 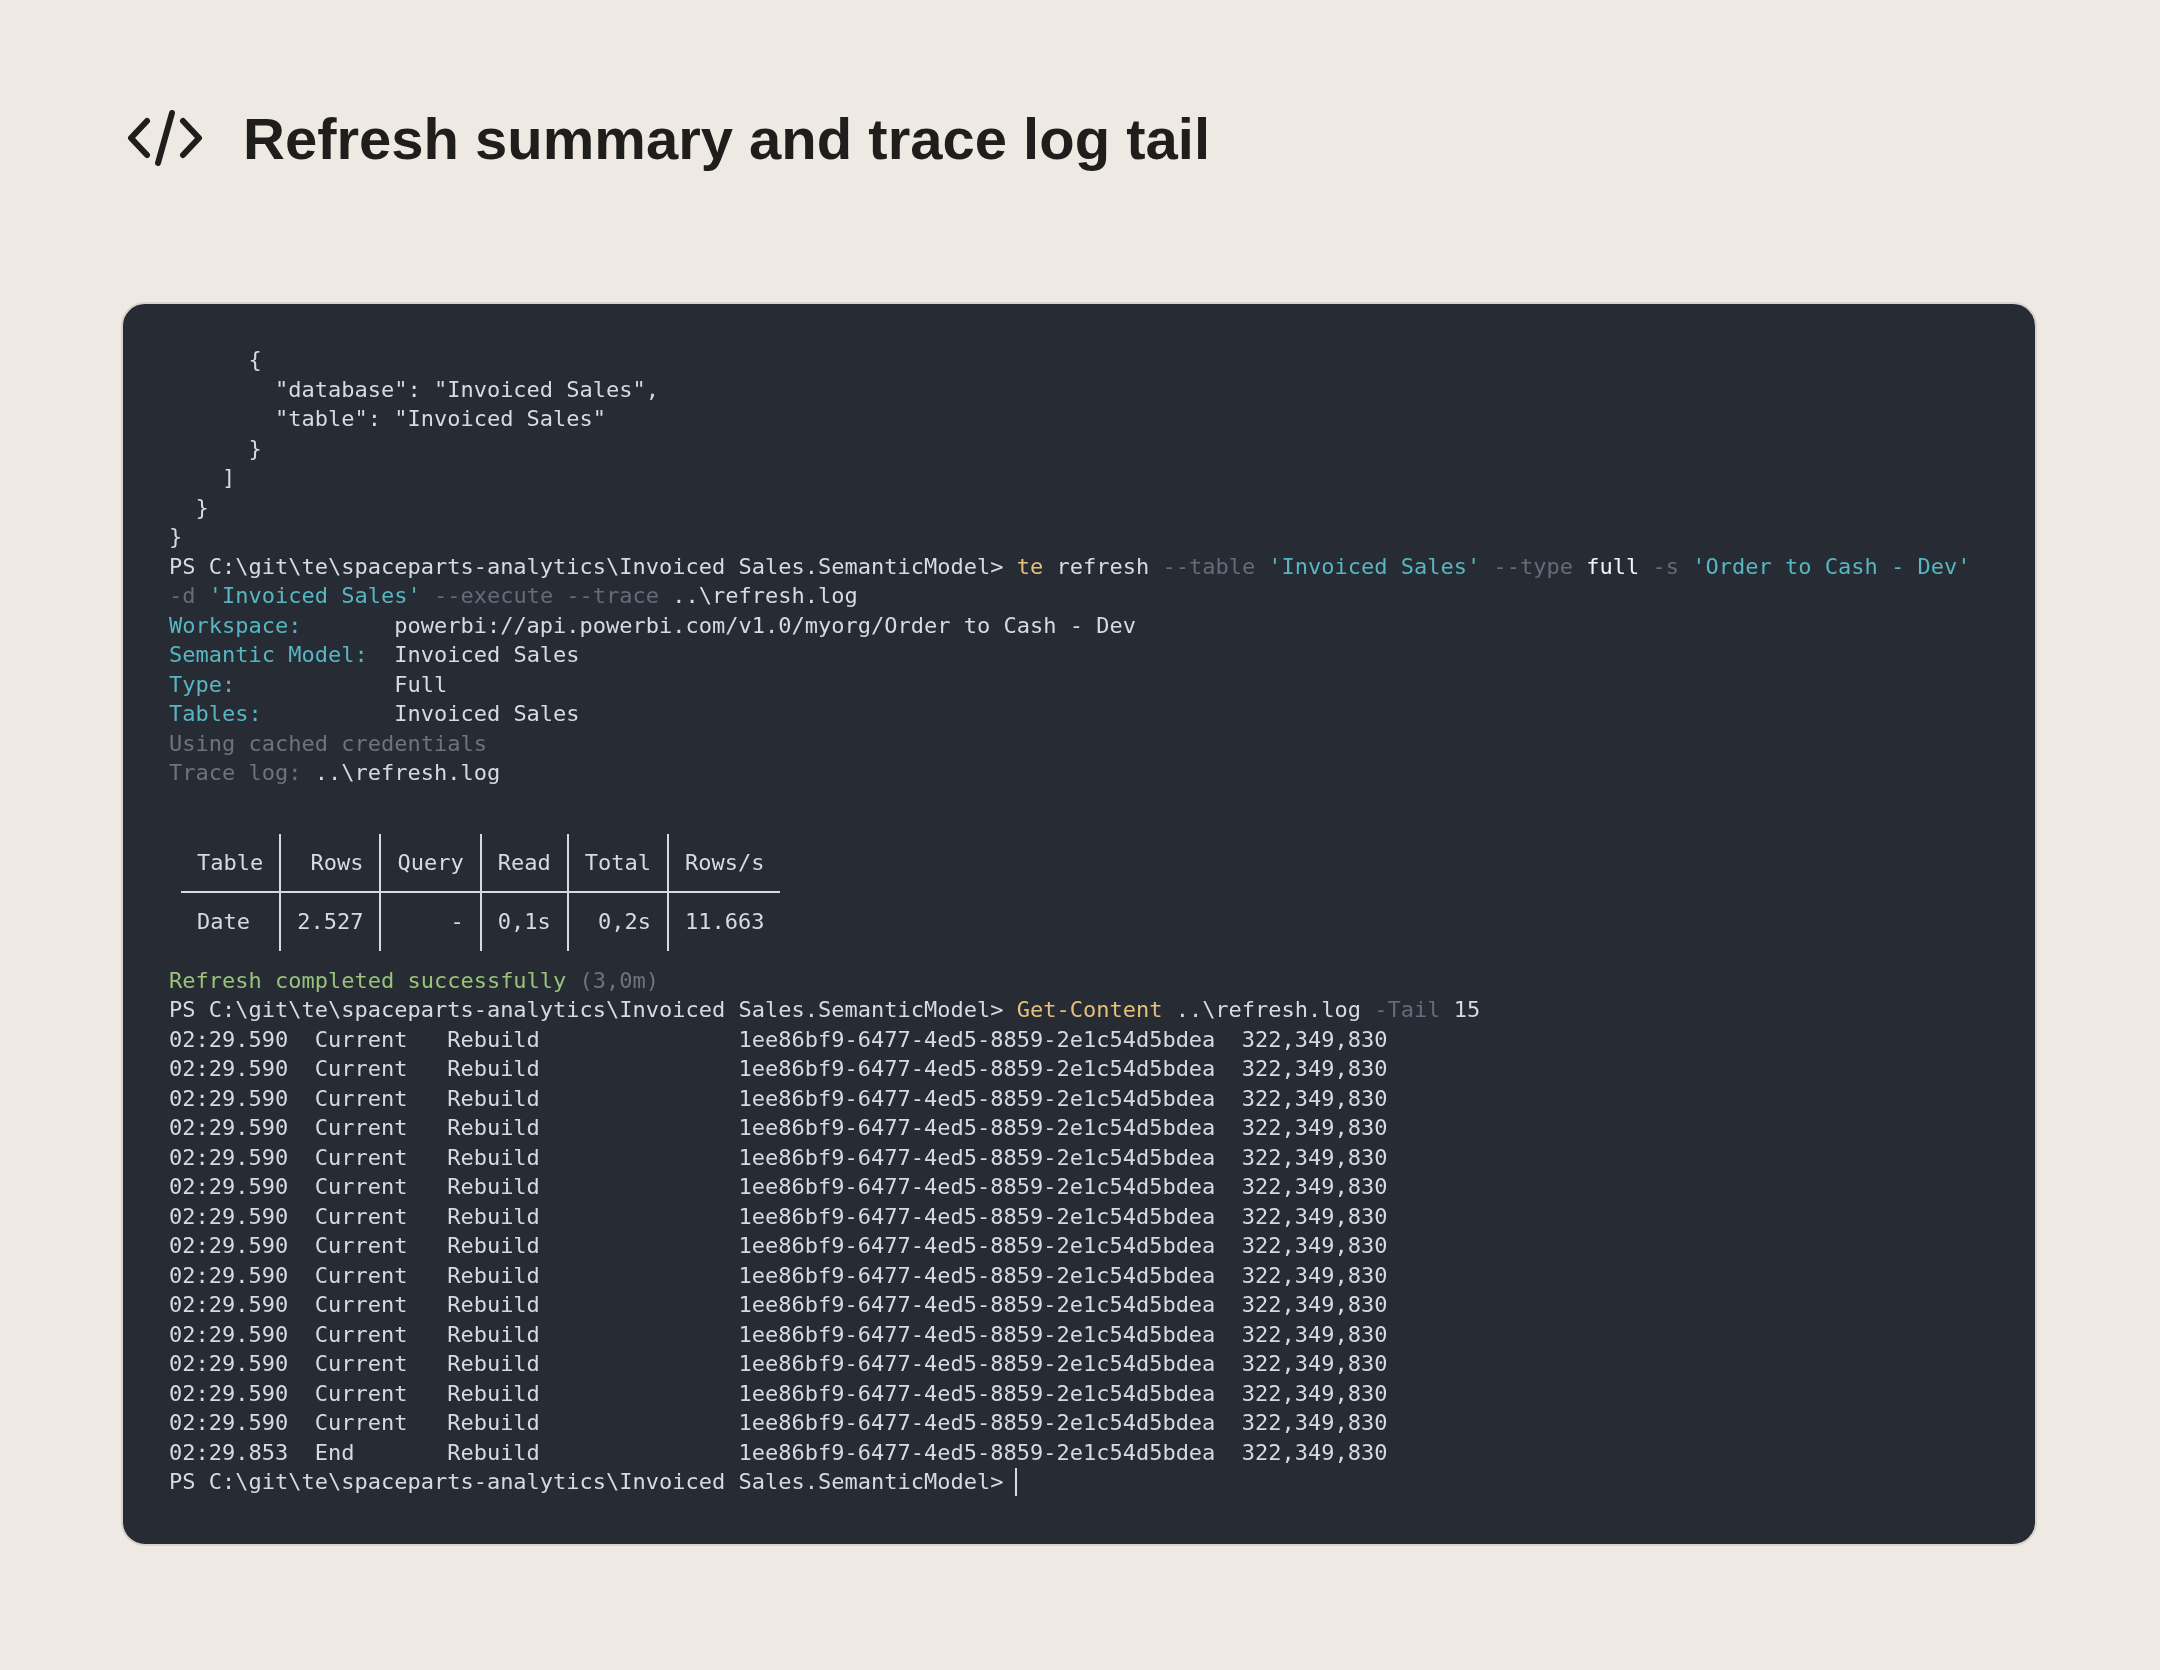 I want to click on terminal-line: Using cached credentials, so click(x=328, y=743).